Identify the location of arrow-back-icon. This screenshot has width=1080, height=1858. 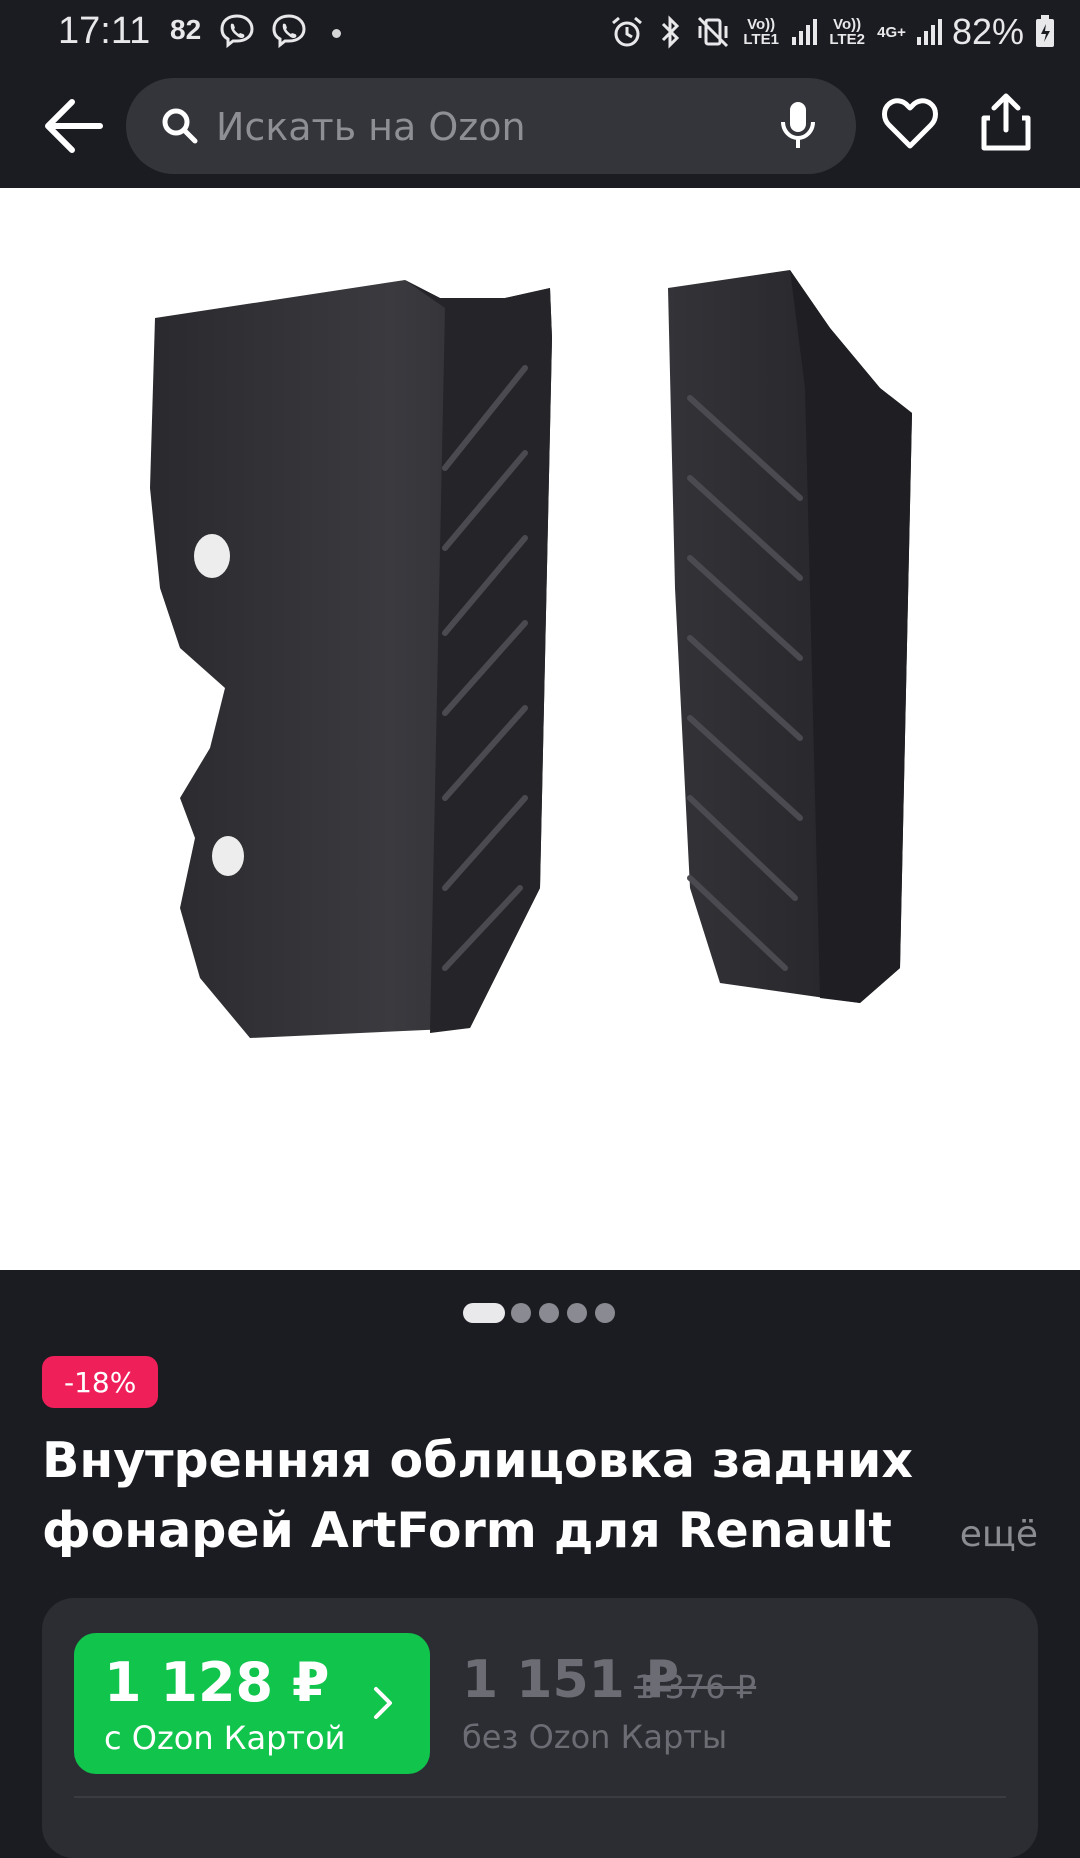
(73, 126).